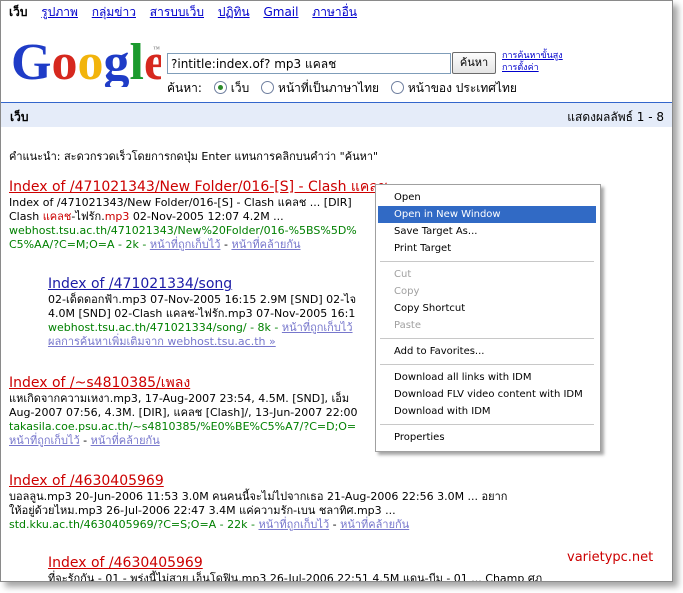 The height and width of the screenshot is (593, 683). What do you see at coordinates (487, 377) in the screenshot?
I see `menu-item-download-all-links-idm: Download all links with IDM` at bounding box center [487, 377].